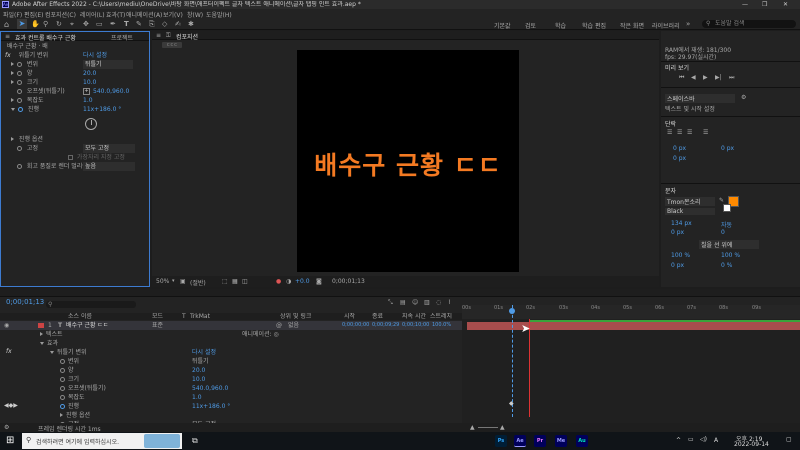 The width and height of the screenshot is (800, 450). I want to click on workspace-learn: 학습, so click(560, 25).